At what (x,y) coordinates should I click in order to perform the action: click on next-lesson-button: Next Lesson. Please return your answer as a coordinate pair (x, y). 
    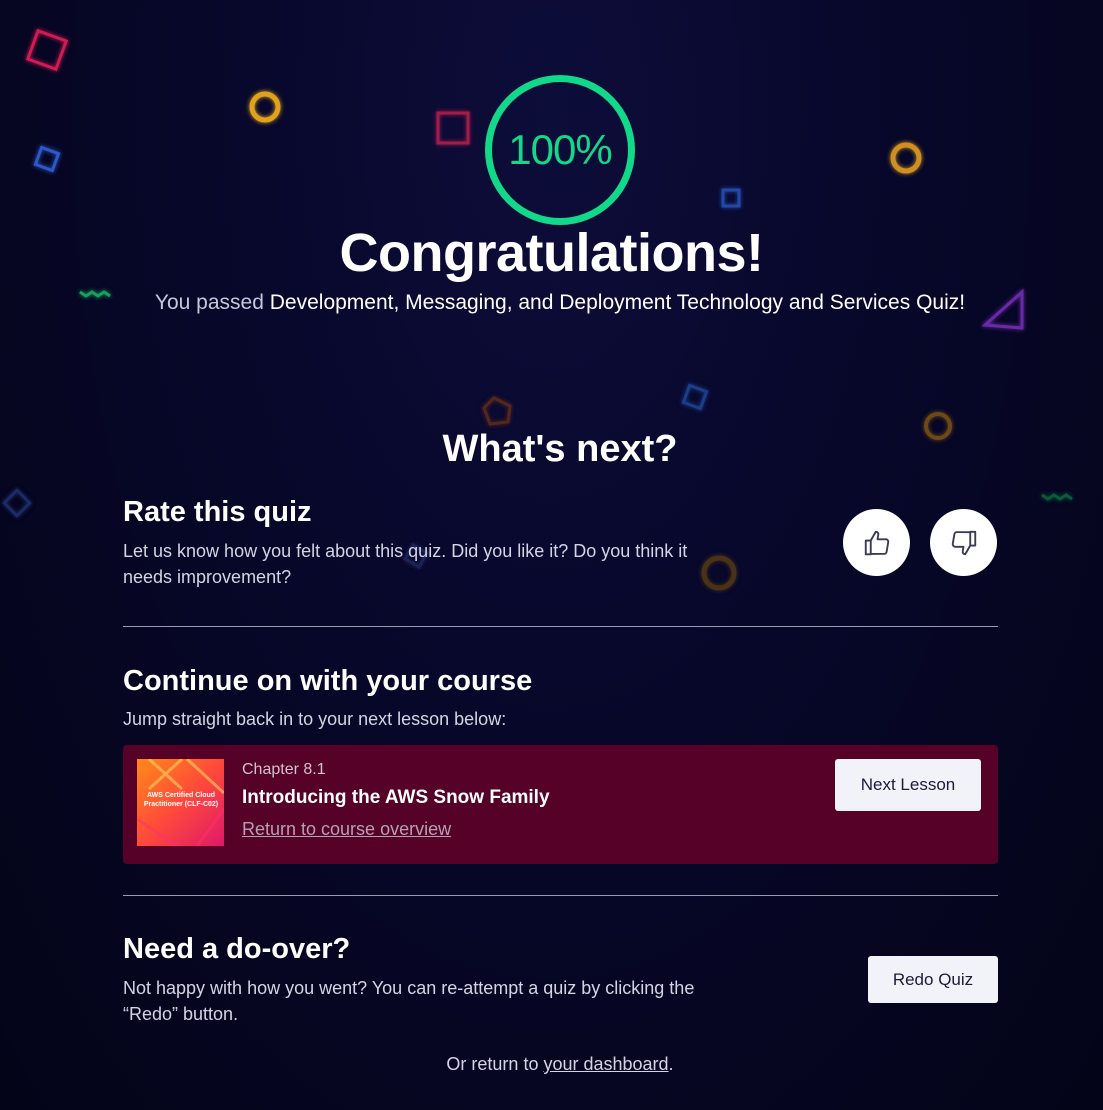
    Looking at the image, I should click on (908, 785).